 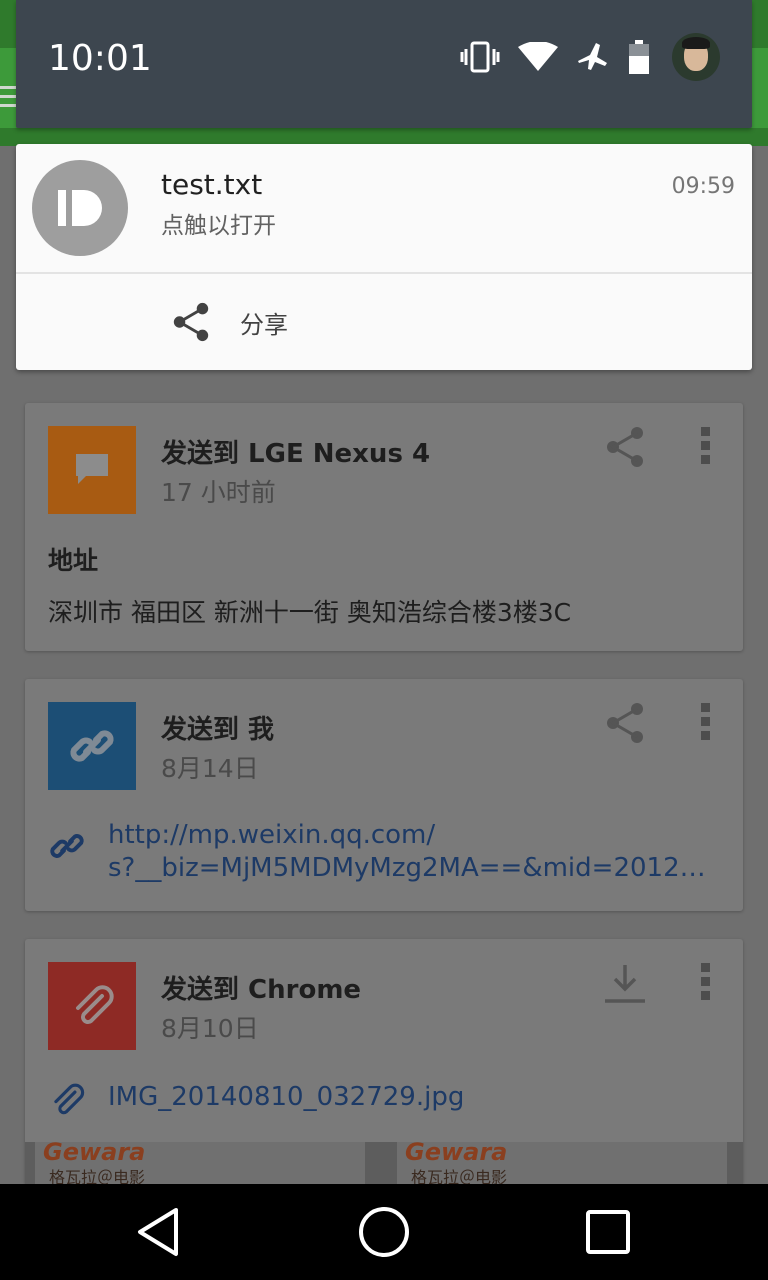 What do you see at coordinates (218, 492) in the screenshot?
I see `card-timestamp: 17 小时前` at bounding box center [218, 492].